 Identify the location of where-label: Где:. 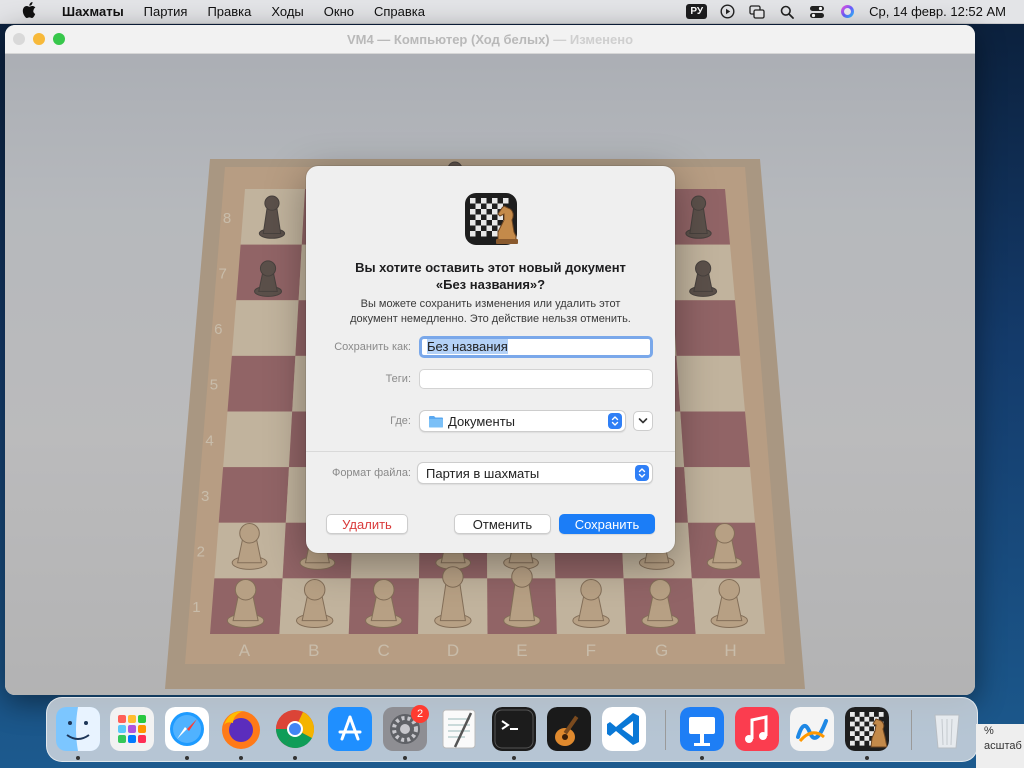
(400, 421).